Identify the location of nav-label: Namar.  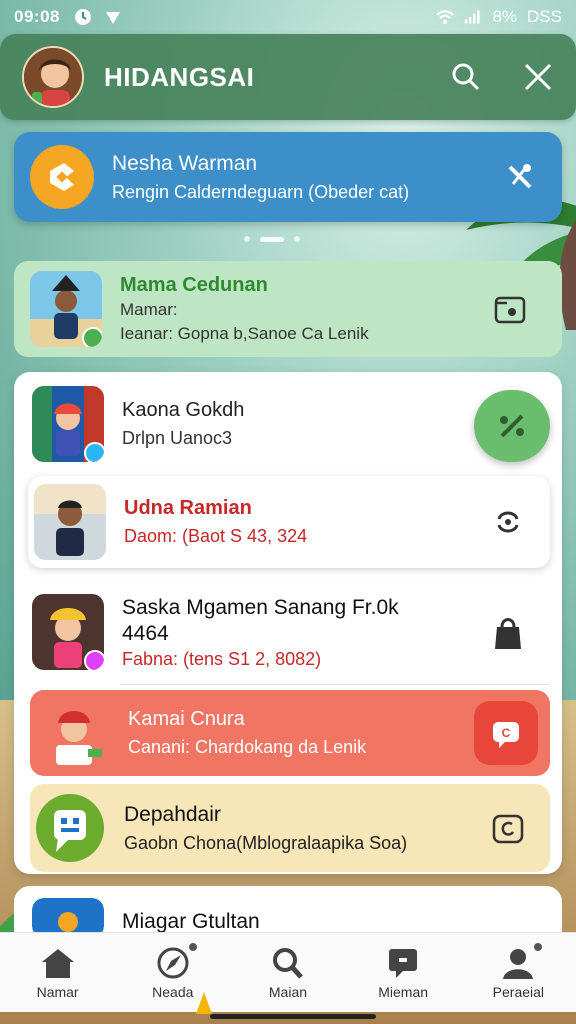
(57, 991).